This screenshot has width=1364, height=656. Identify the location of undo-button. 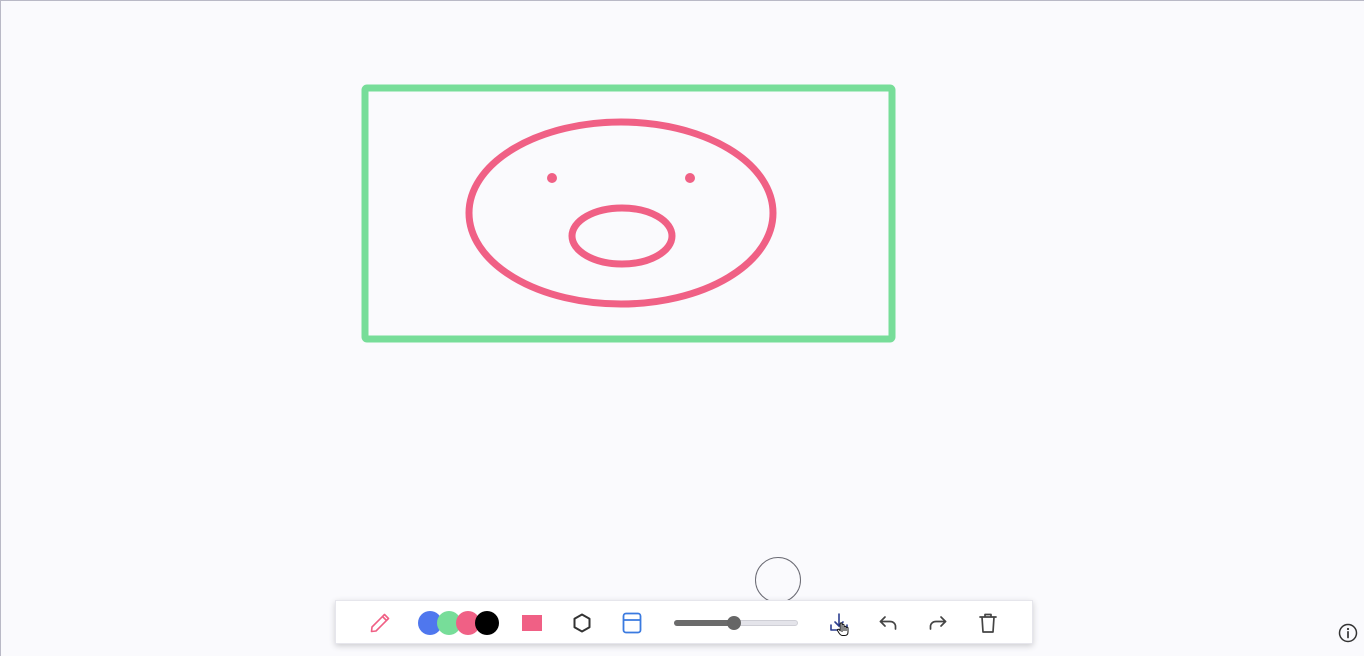
(888, 623).